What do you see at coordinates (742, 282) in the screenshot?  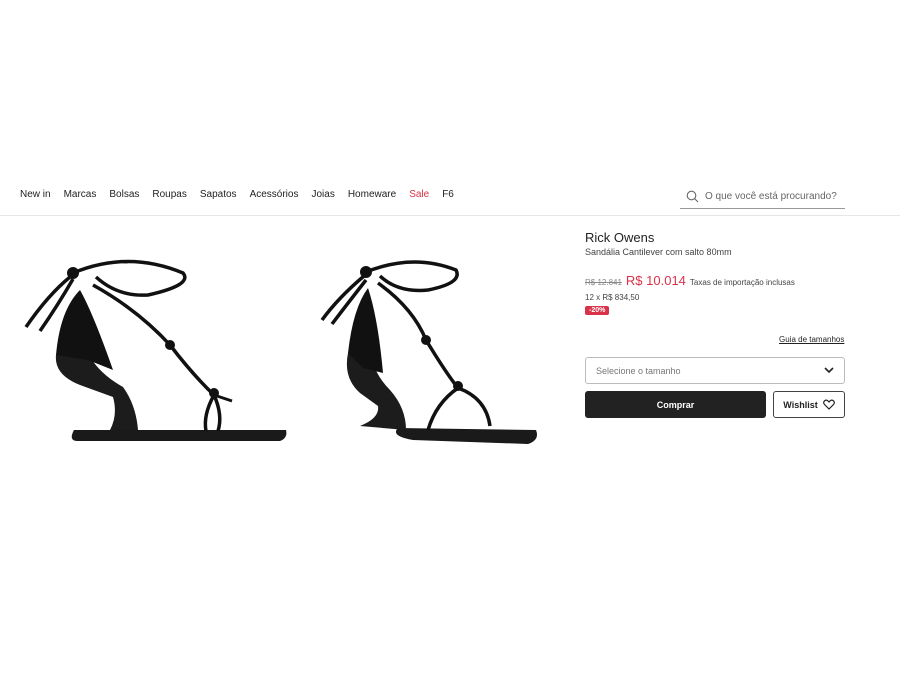 I see `tax-note: Taxas de importação inclusas` at bounding box center [742, 282].